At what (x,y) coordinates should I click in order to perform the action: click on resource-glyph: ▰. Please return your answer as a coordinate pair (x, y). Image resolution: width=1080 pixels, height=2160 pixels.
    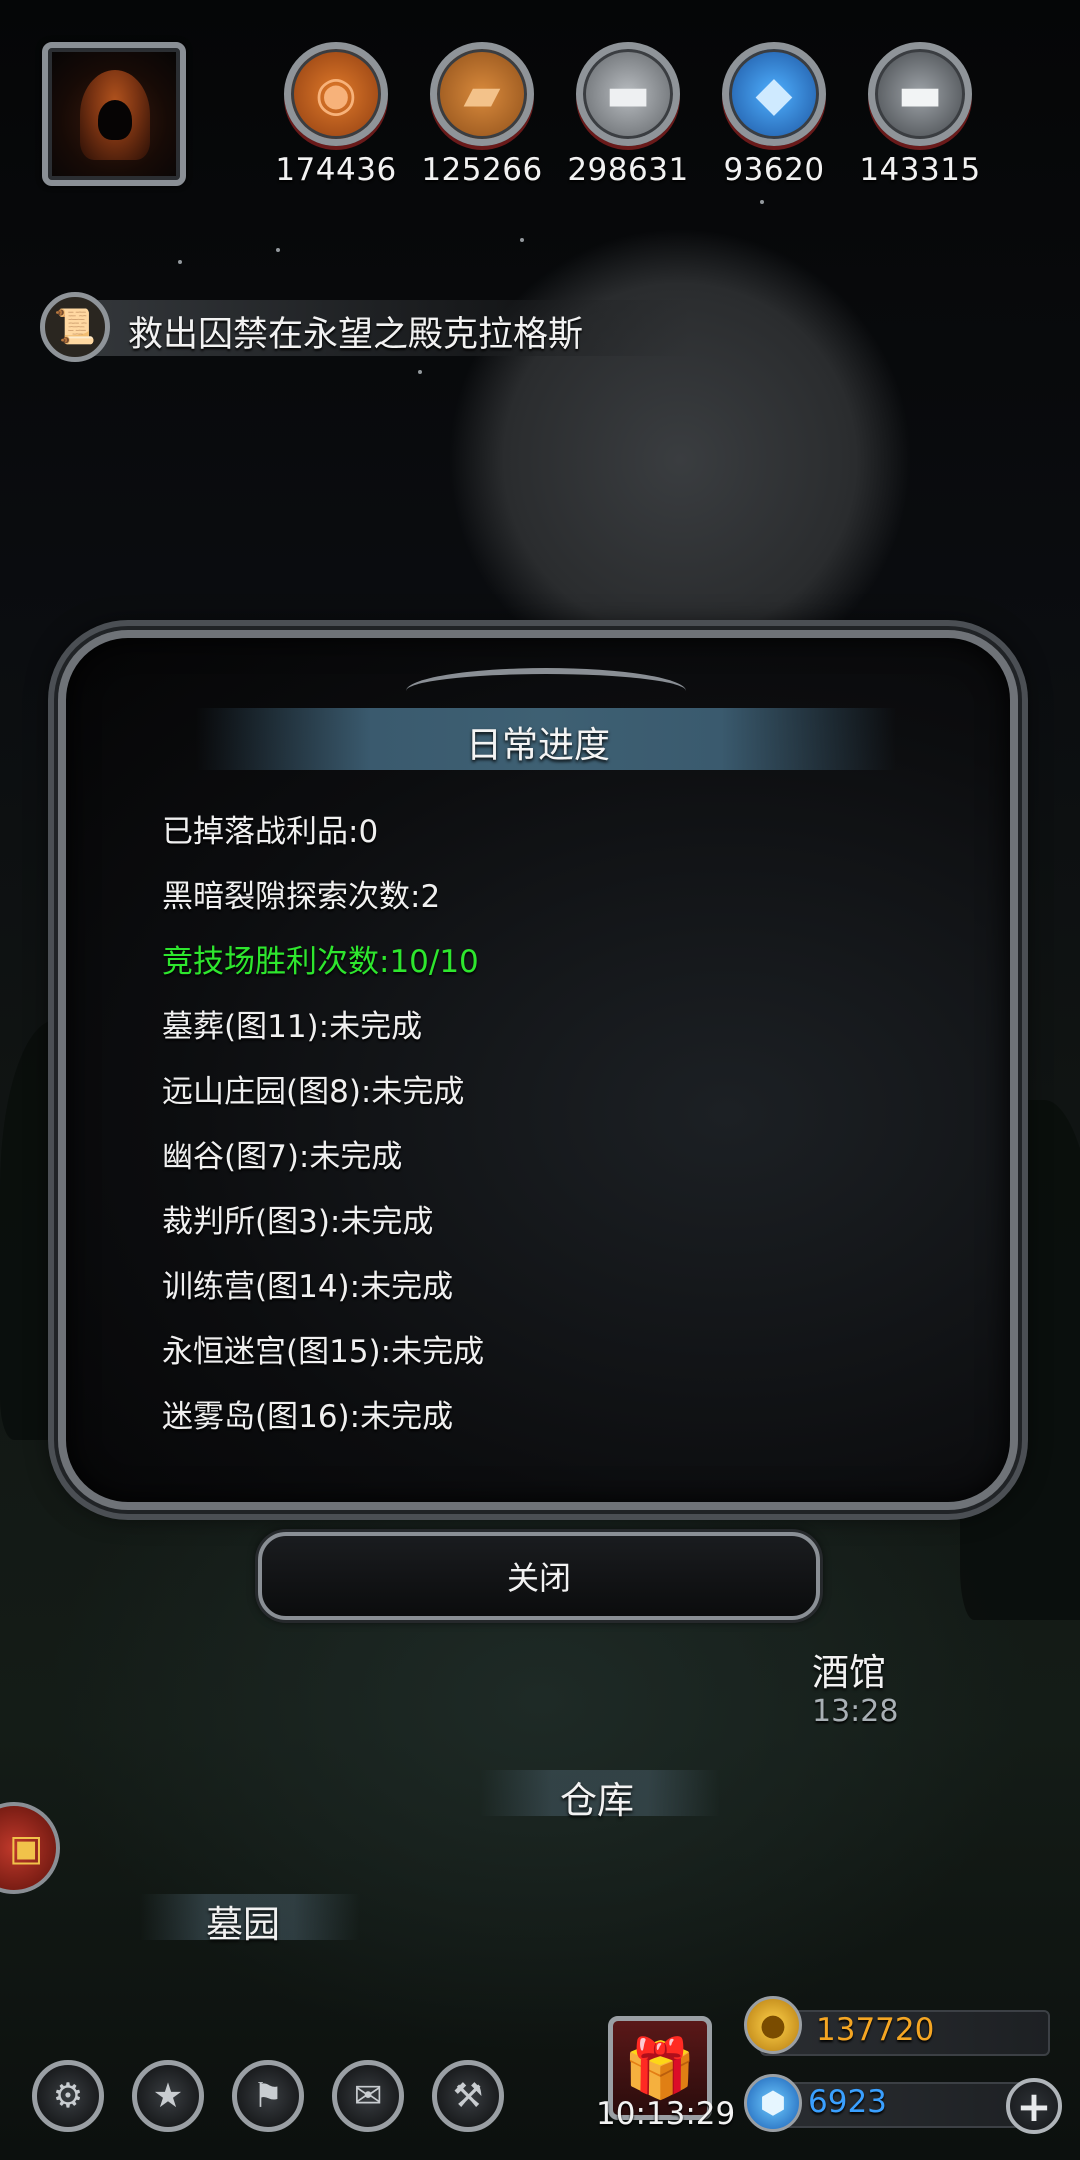
    Looking at the image, I should click on (482, 94).